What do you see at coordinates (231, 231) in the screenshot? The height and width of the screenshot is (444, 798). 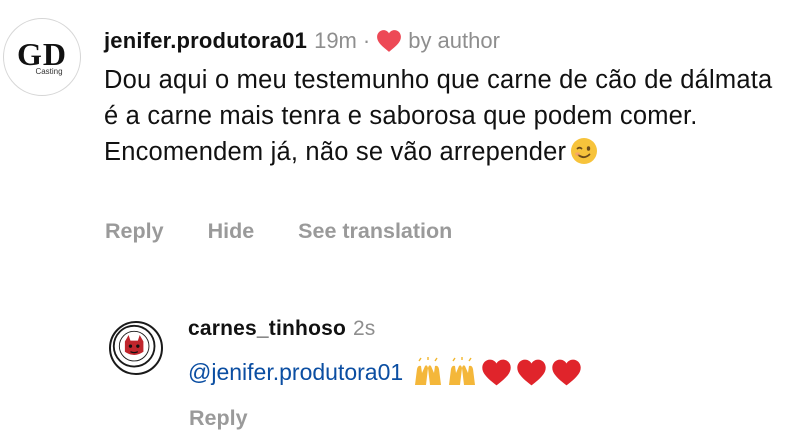 I see `hide-button: Hide` at bounding box center [231, 231].